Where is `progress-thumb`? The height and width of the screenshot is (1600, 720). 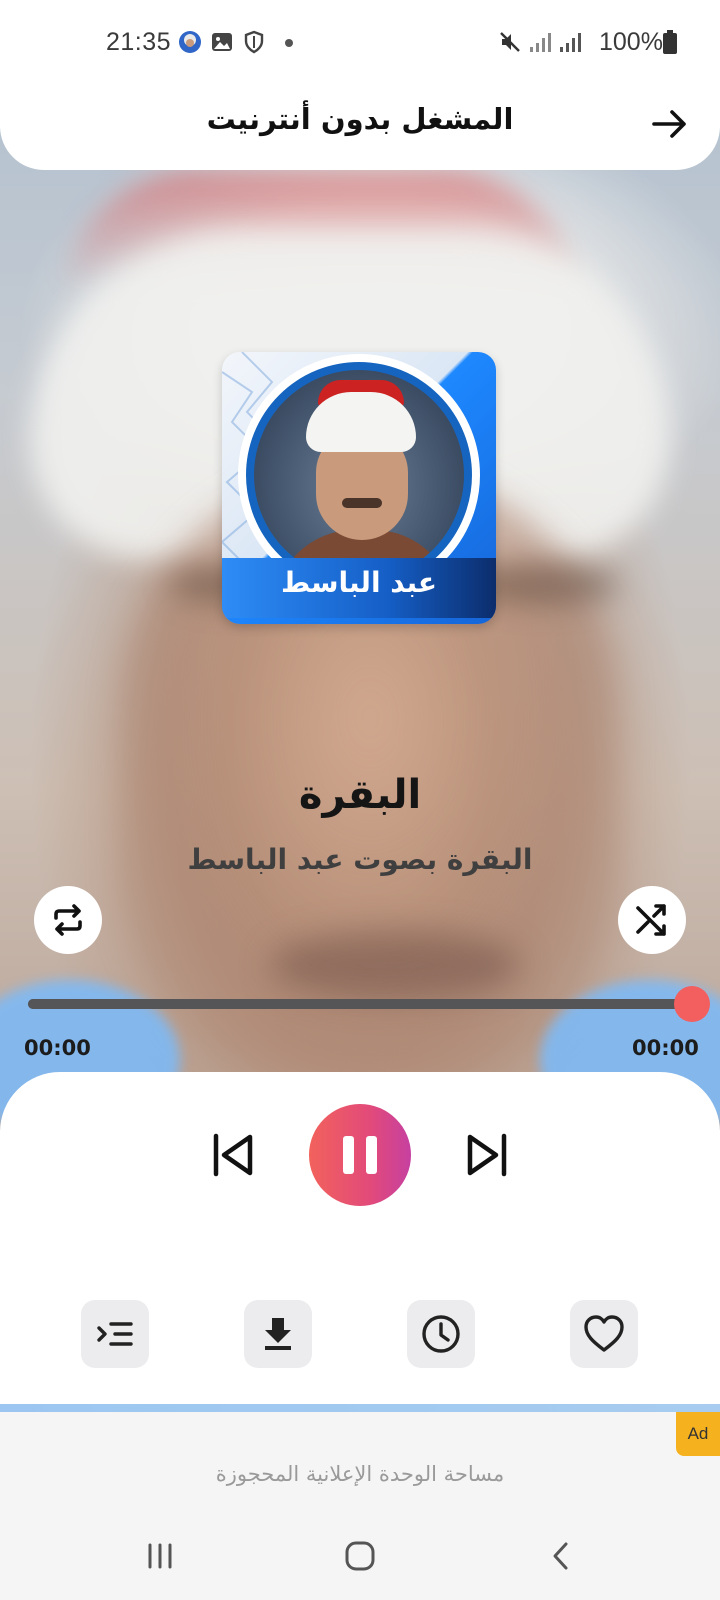 progress-thumb is located at coordinates (692, 1004).